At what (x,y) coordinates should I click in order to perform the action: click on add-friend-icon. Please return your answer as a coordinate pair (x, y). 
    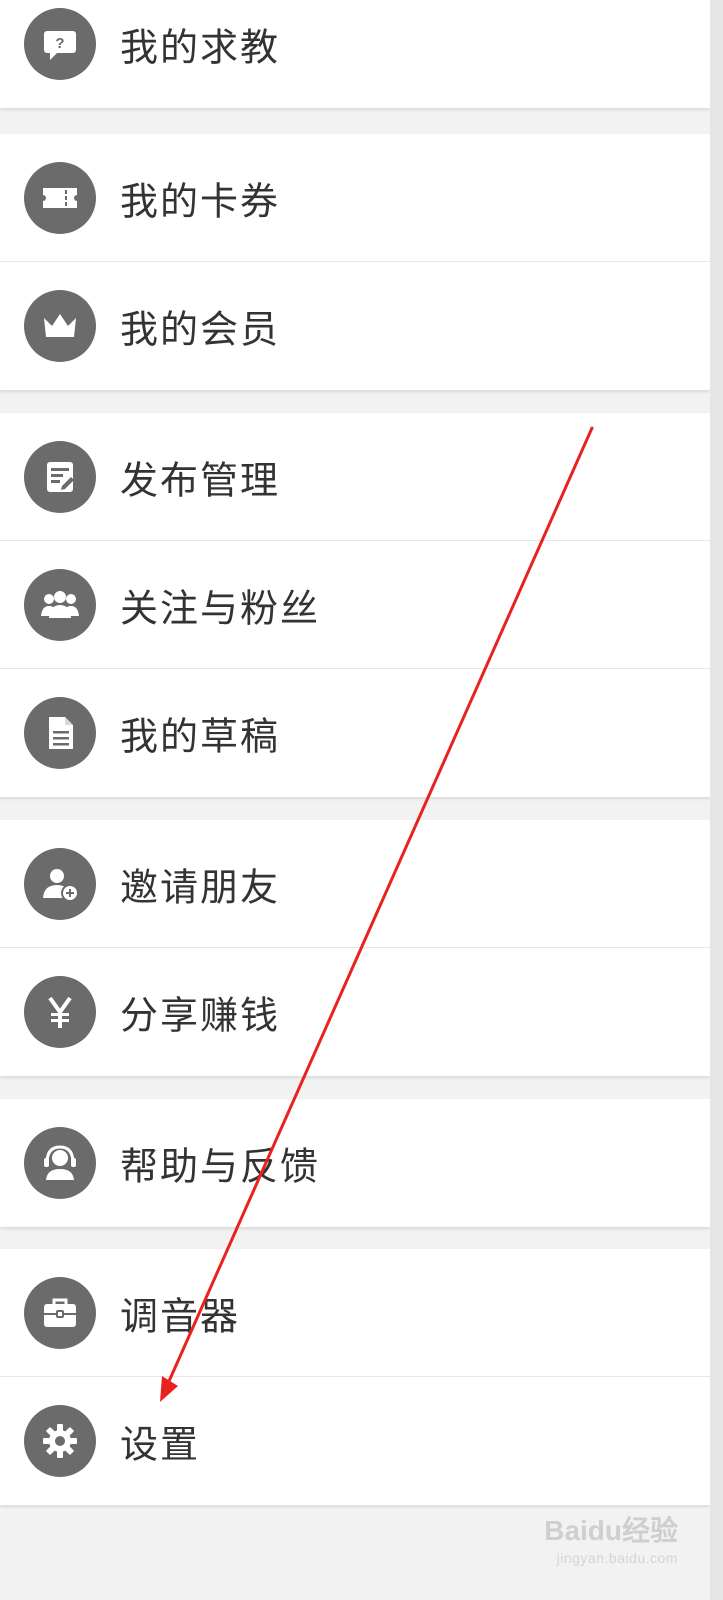
    Looking at the image, I should click on (60, 883).